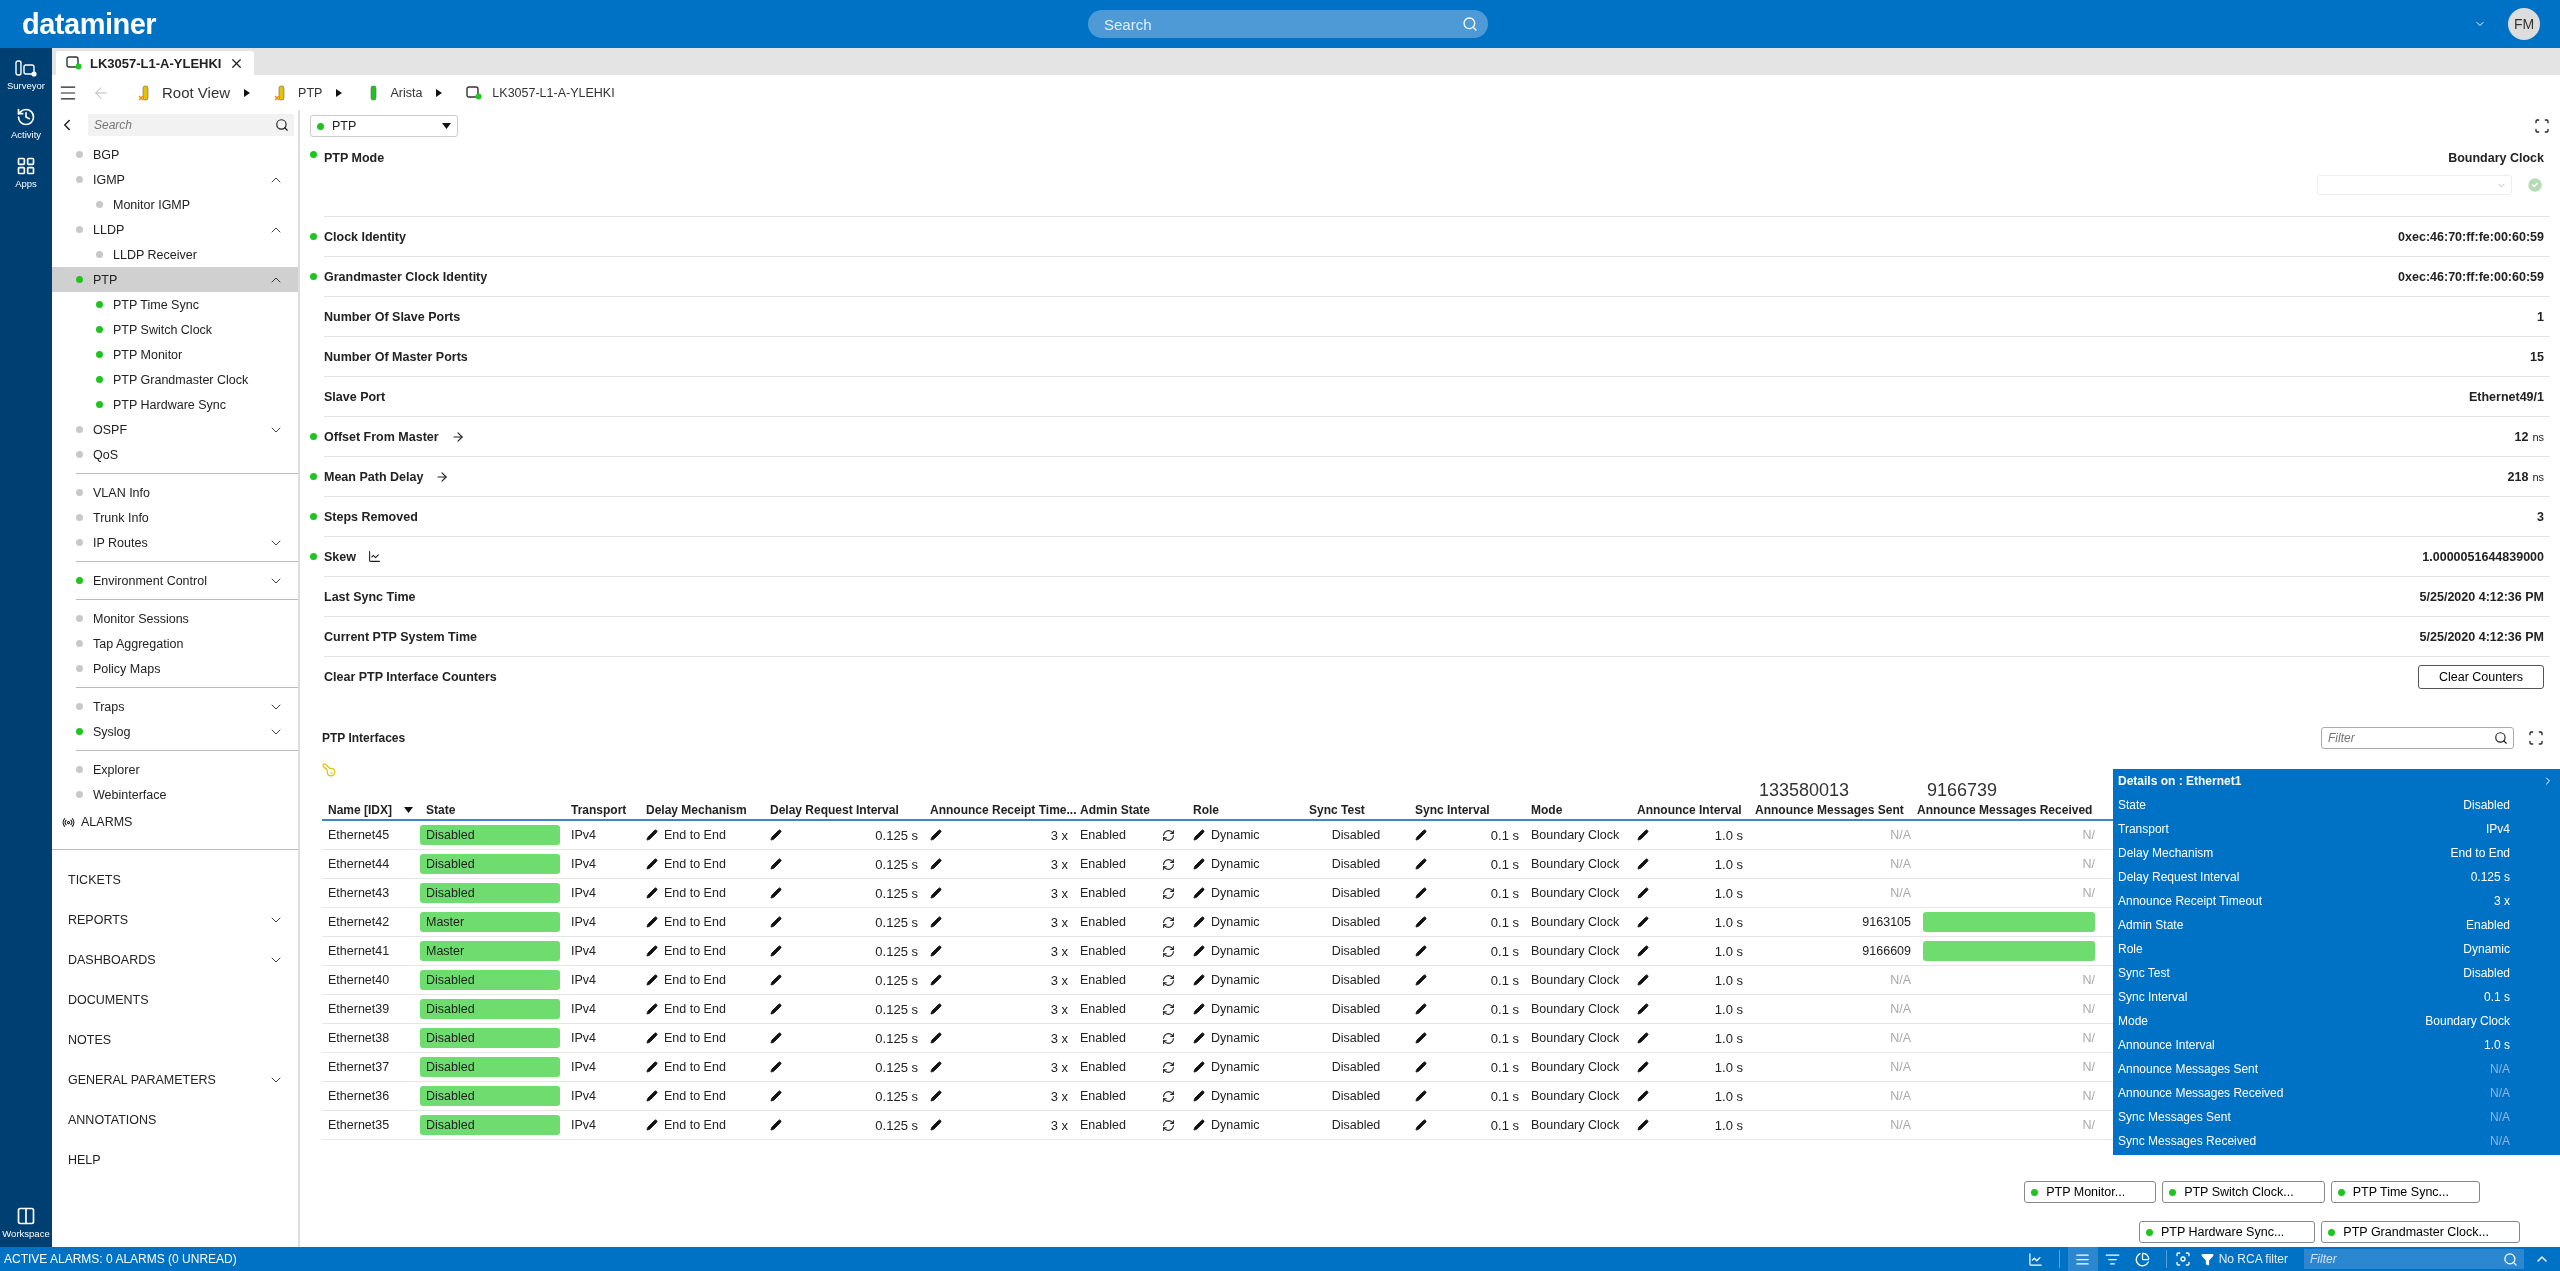 This screenshot has width=2560, height=1271. I want to click on tree-item: Environment Control, so click(175, 580).